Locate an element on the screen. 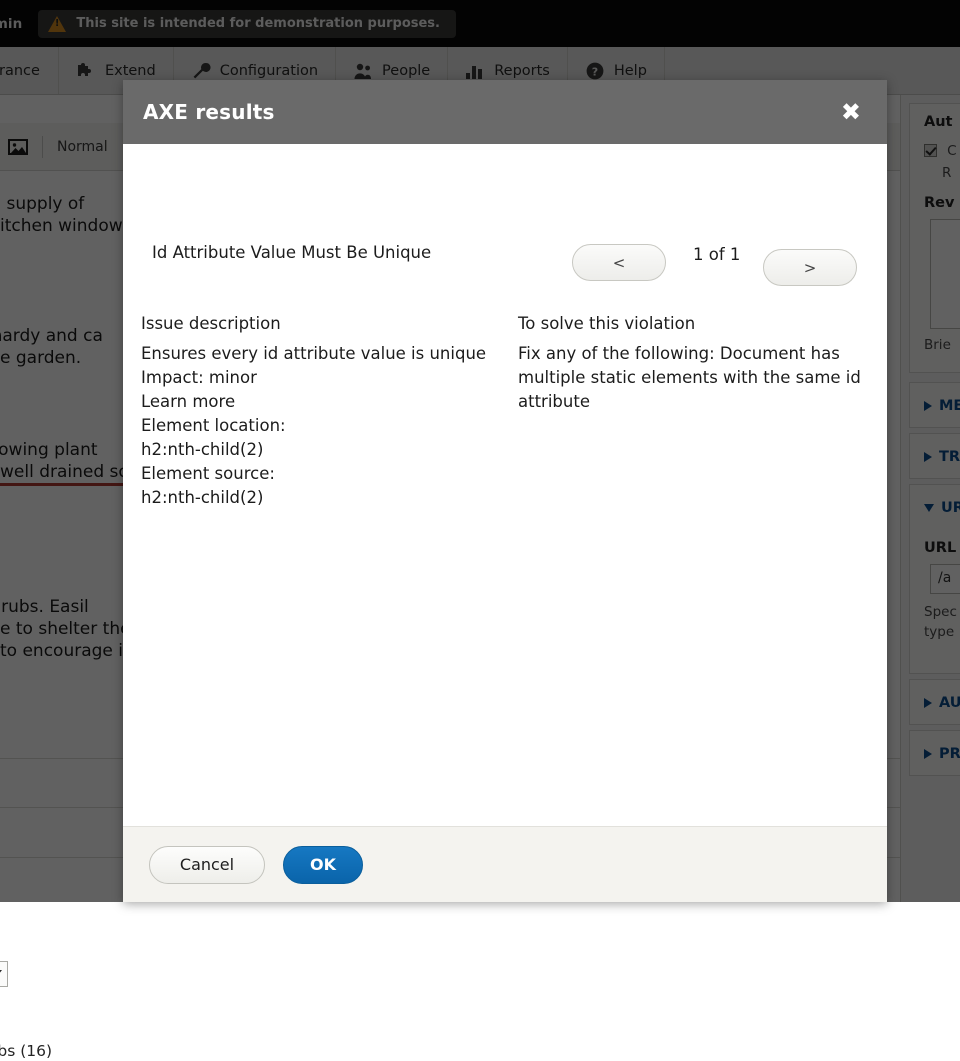 The image size is (960, 1061). solution-heading: To solve this violation is located at coordinates (690, 324).